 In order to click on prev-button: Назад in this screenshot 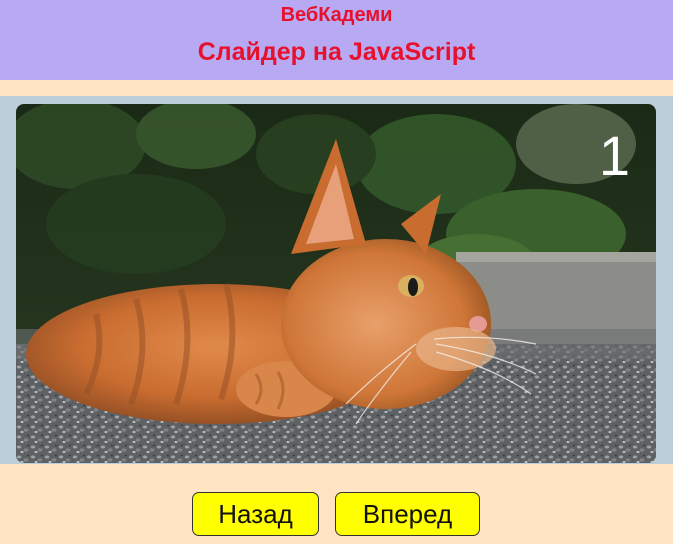, I will do `click(255, 514)`.